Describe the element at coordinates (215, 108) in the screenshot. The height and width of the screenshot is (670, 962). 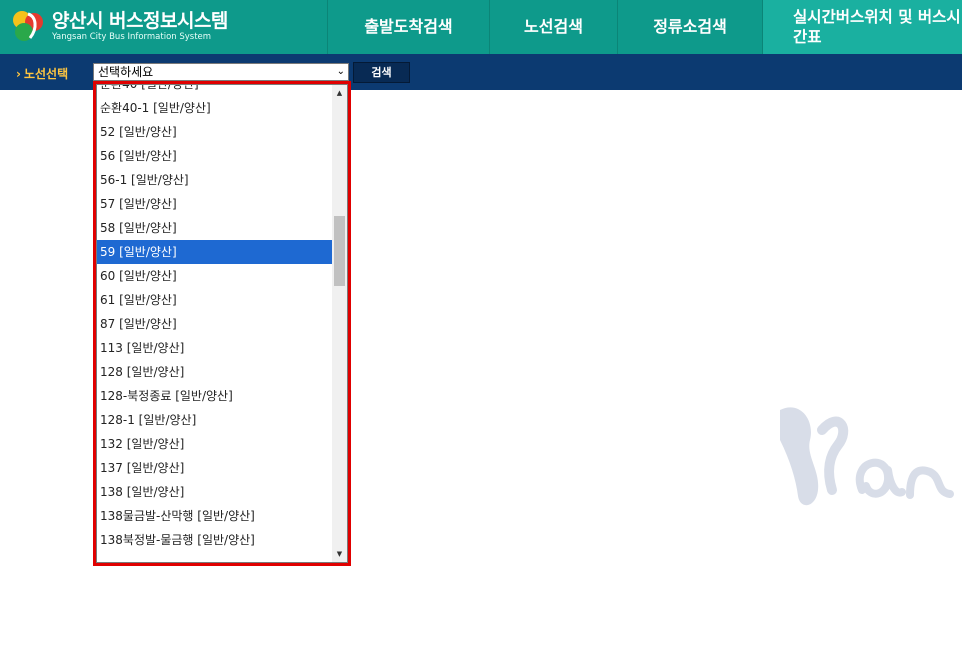
I see `dropdown-option: 순환40-1 [일반/양산]` at that location.